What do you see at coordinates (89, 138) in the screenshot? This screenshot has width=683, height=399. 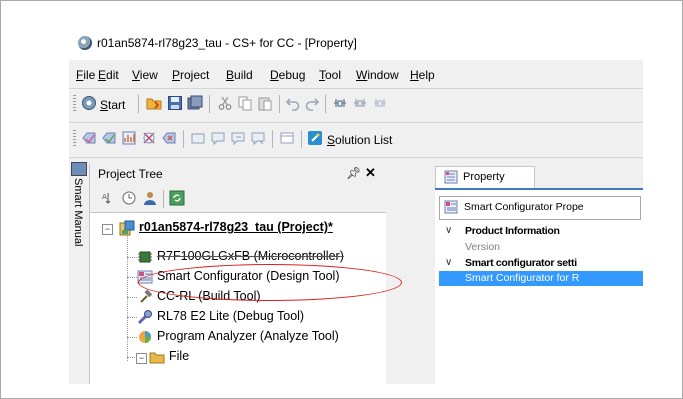 I see `build-icon` at bounding box center [89, 138].